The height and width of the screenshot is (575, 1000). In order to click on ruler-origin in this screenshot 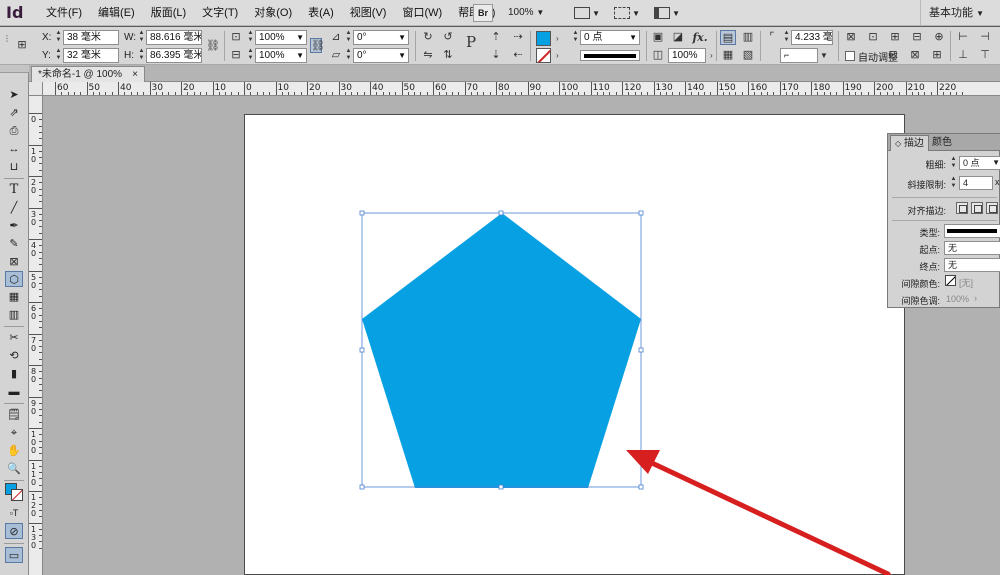, I will do `click(36, 89)`.